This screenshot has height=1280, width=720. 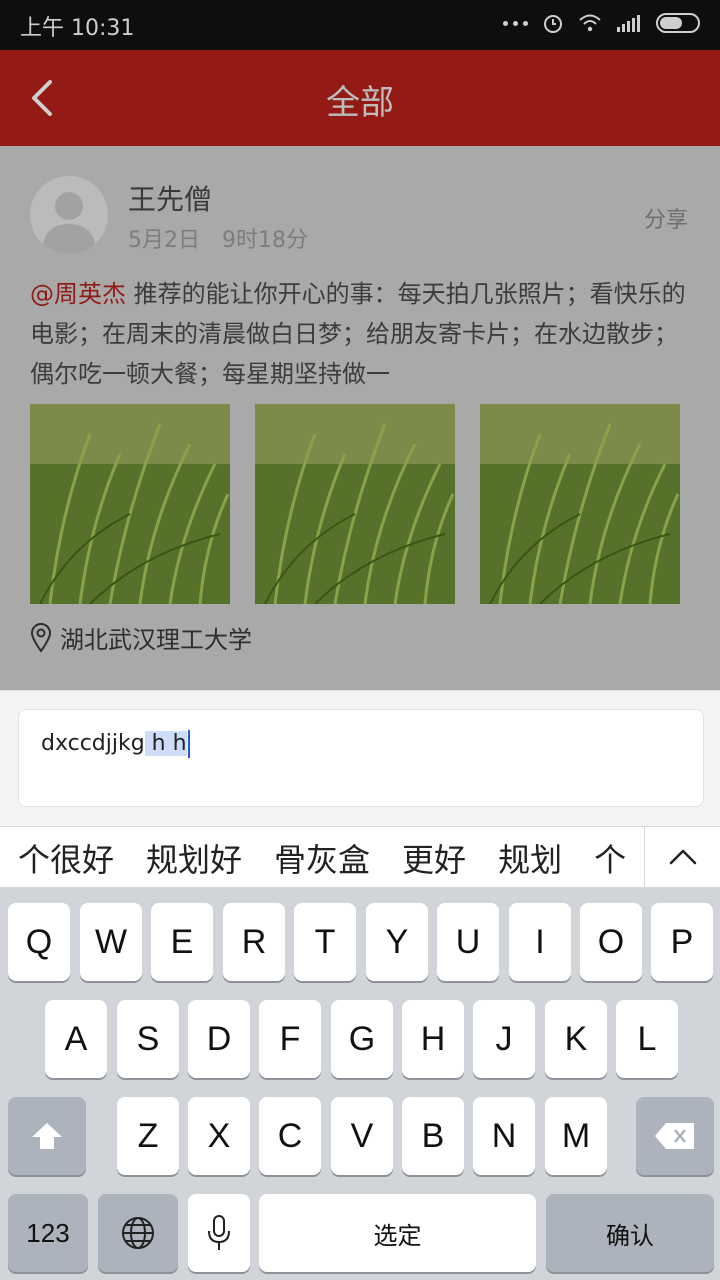 I want to click on app-header: 全部, so click(x=360, y=98).